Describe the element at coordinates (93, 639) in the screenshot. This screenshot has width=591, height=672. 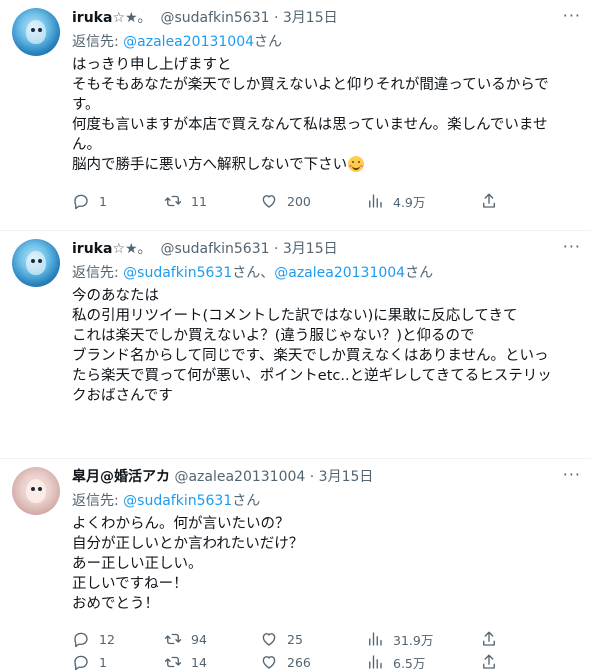
I see `reply-button: 12` at that location.